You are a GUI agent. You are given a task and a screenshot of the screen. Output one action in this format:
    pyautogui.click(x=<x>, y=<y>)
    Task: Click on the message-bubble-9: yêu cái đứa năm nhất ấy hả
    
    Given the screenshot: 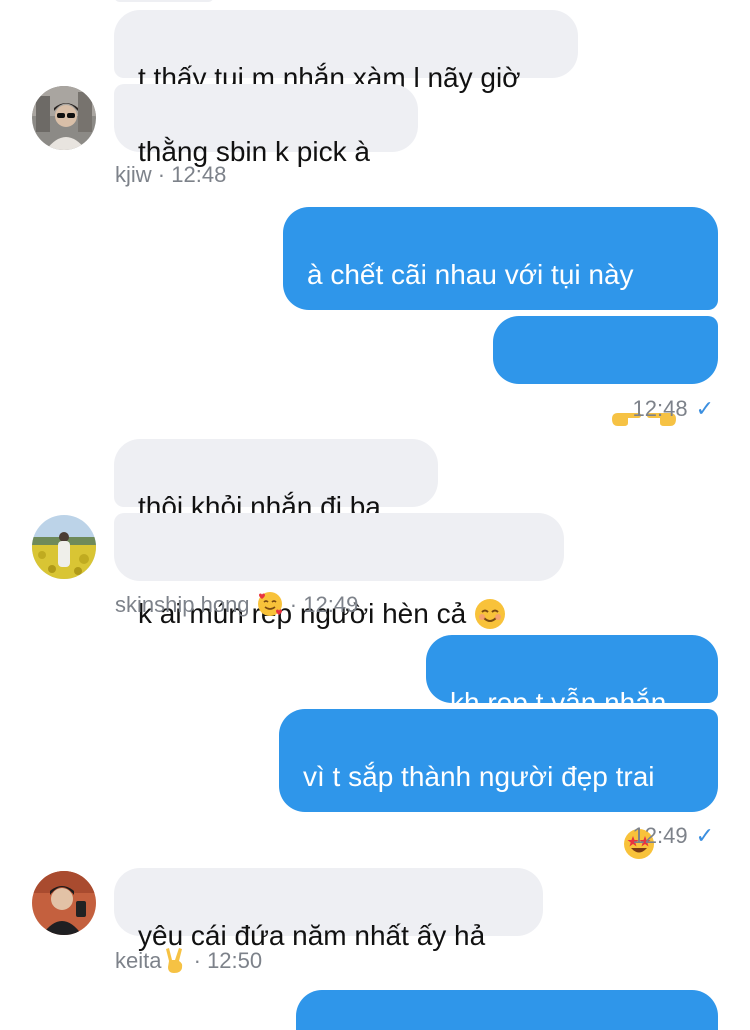 What is the action you would take?
    pyautogui.click(x=328, y=909)
    